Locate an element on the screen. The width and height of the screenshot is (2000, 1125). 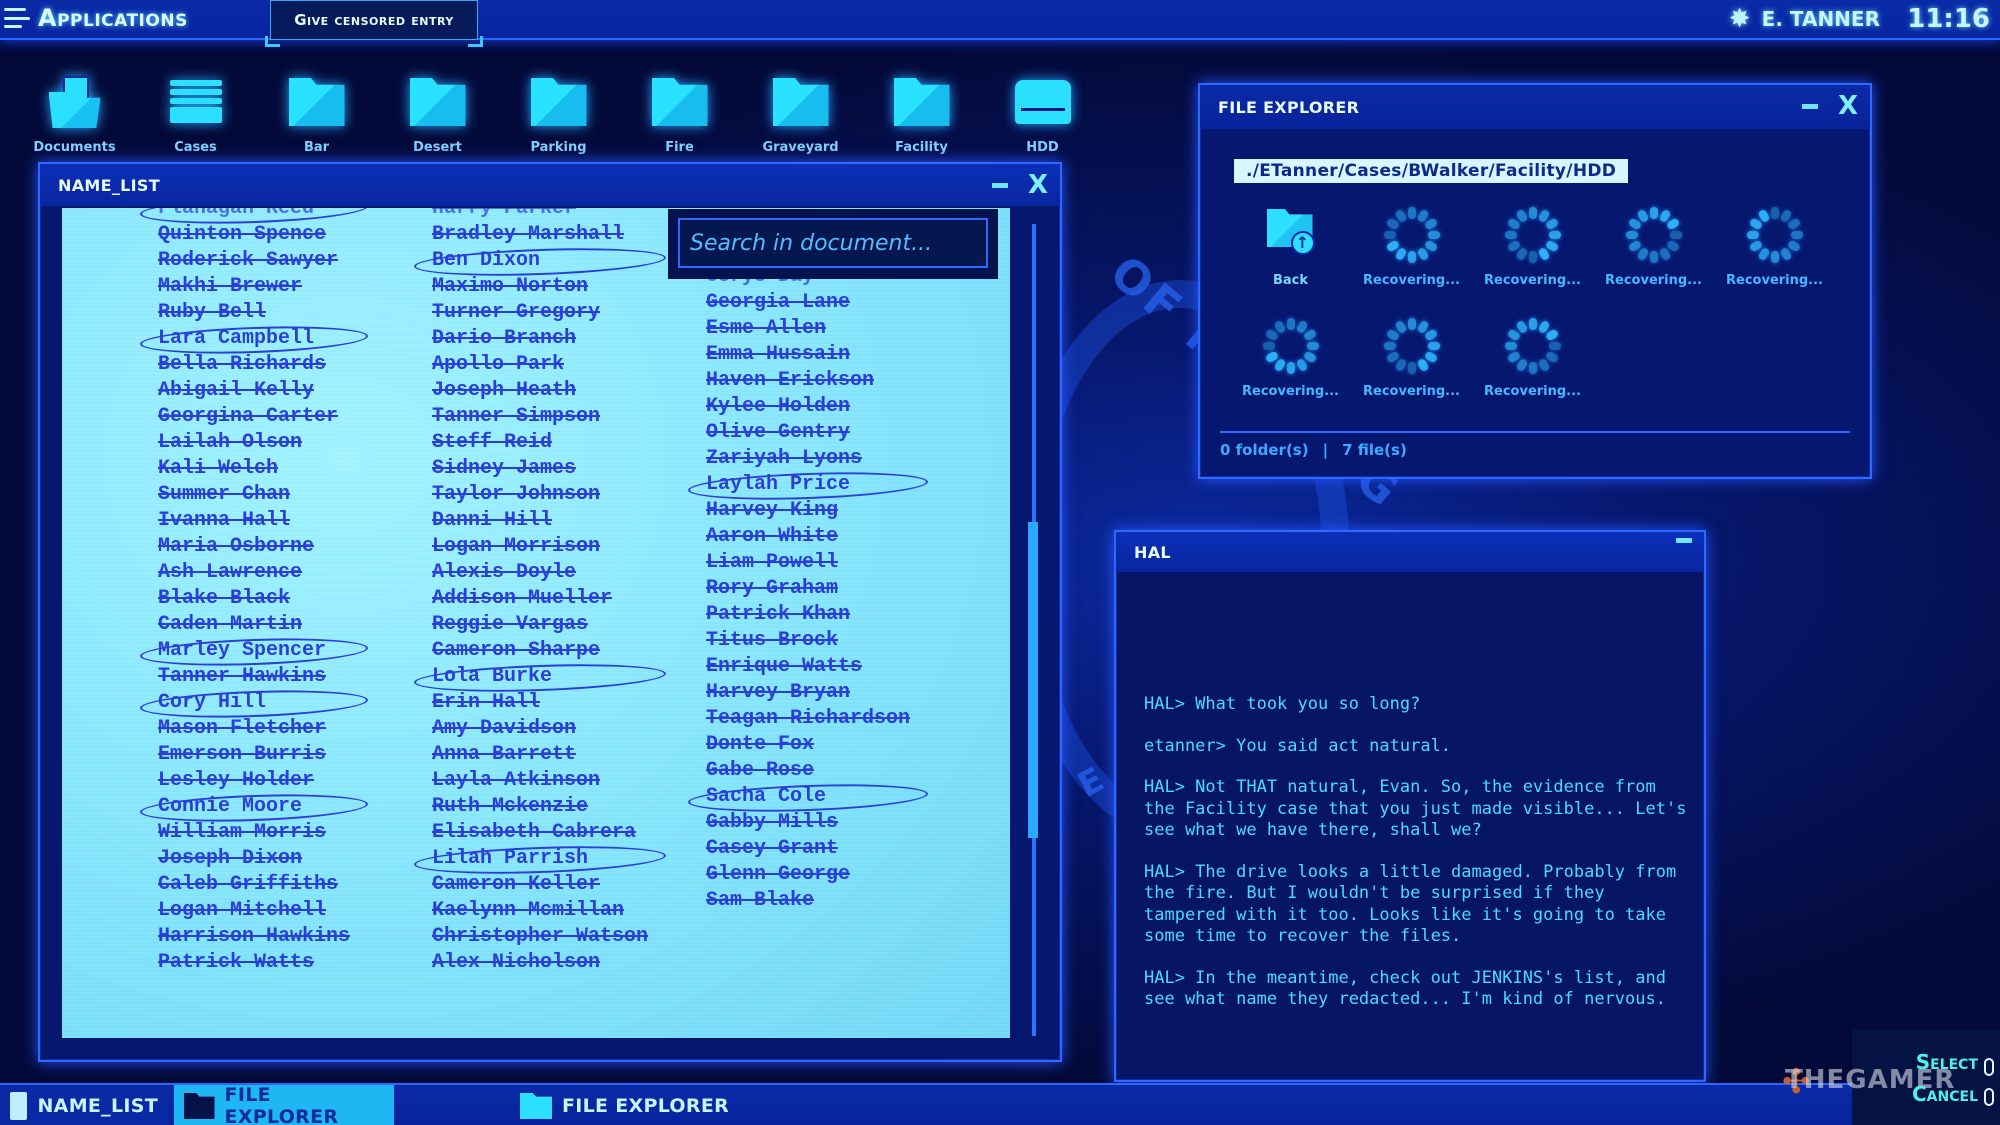
name-entry: Glenn George is located at coordinates (808, 875).